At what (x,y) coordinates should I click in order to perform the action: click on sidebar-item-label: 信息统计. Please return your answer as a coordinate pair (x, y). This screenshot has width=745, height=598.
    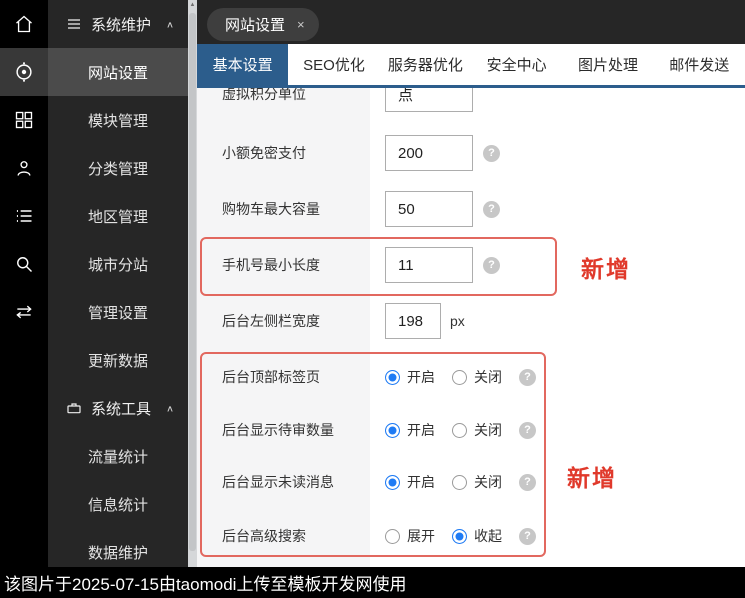
    Looking at the image, I should click on (117, 505).